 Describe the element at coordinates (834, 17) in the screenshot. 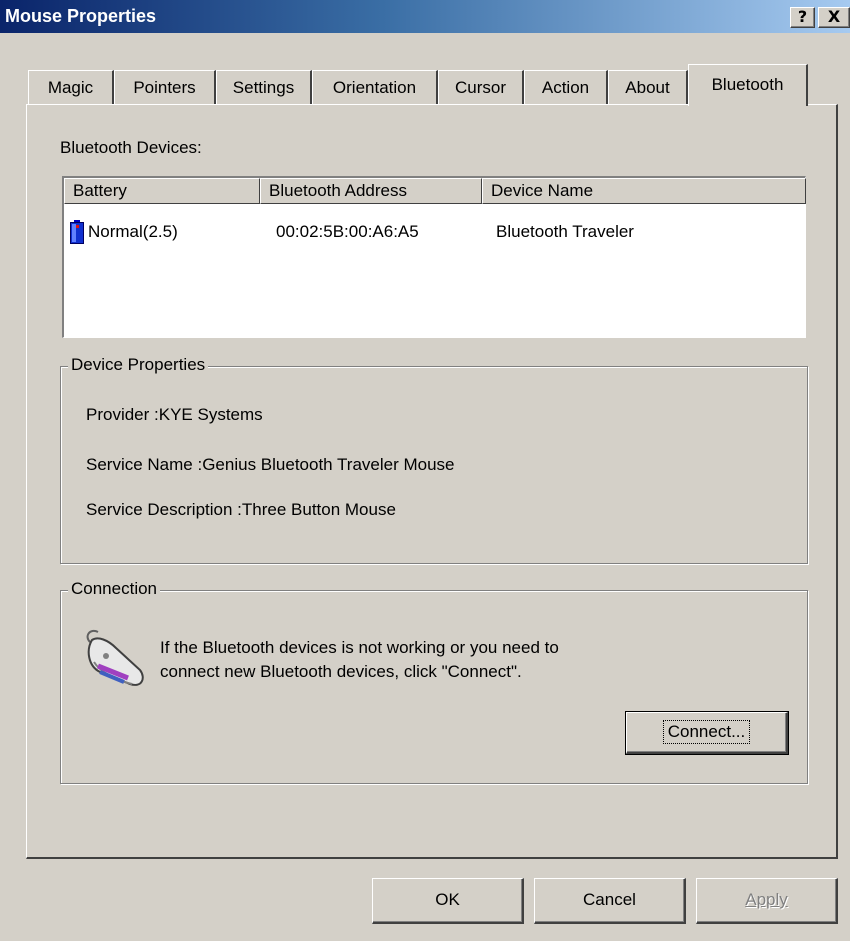

I see `close-button: X` at that location.